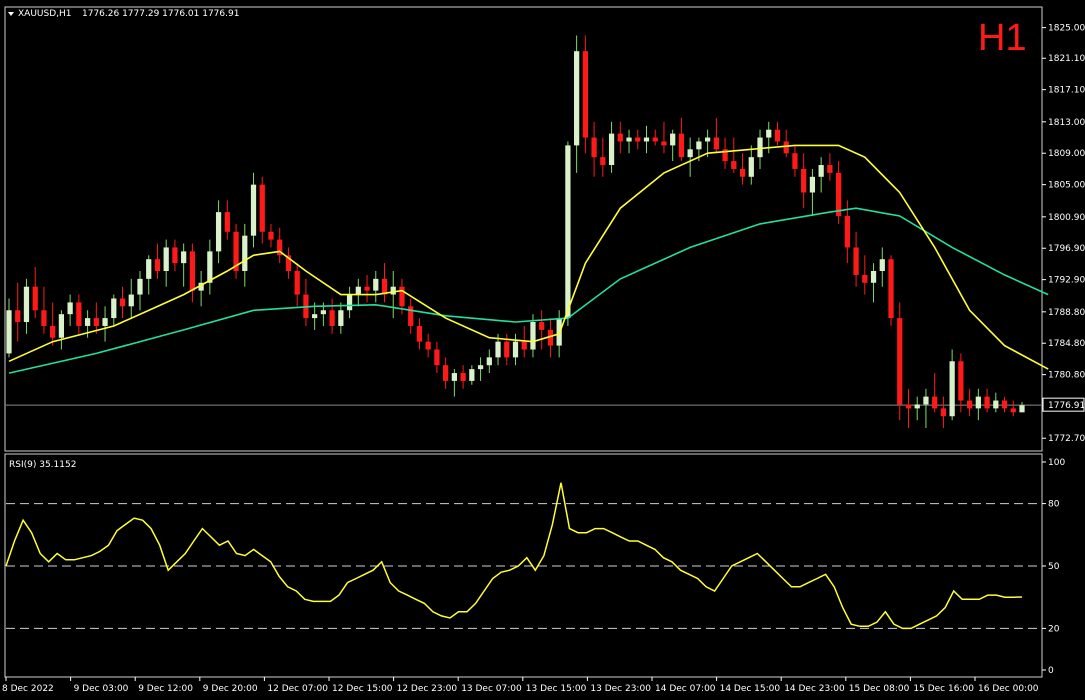 This screenshot has width=1085, height=700. I want to click on dropdown-triangle-icon, so click(11, 14).